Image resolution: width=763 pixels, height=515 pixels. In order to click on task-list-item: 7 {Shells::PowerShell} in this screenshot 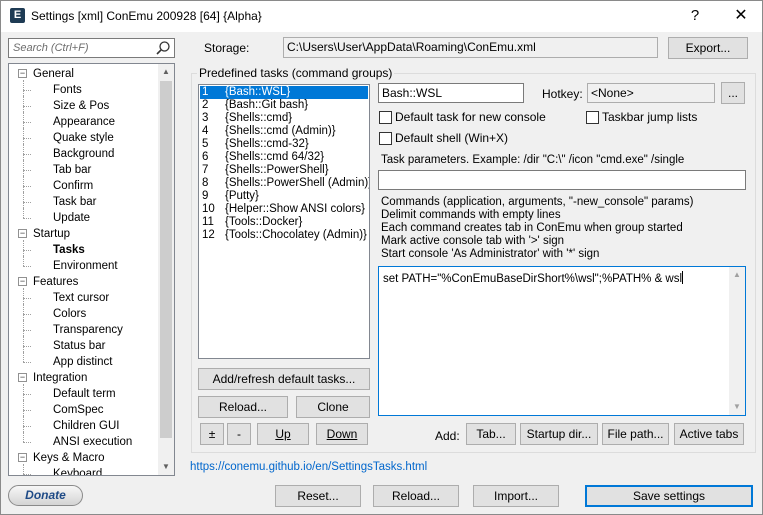, I will do `click(284, 170)`.